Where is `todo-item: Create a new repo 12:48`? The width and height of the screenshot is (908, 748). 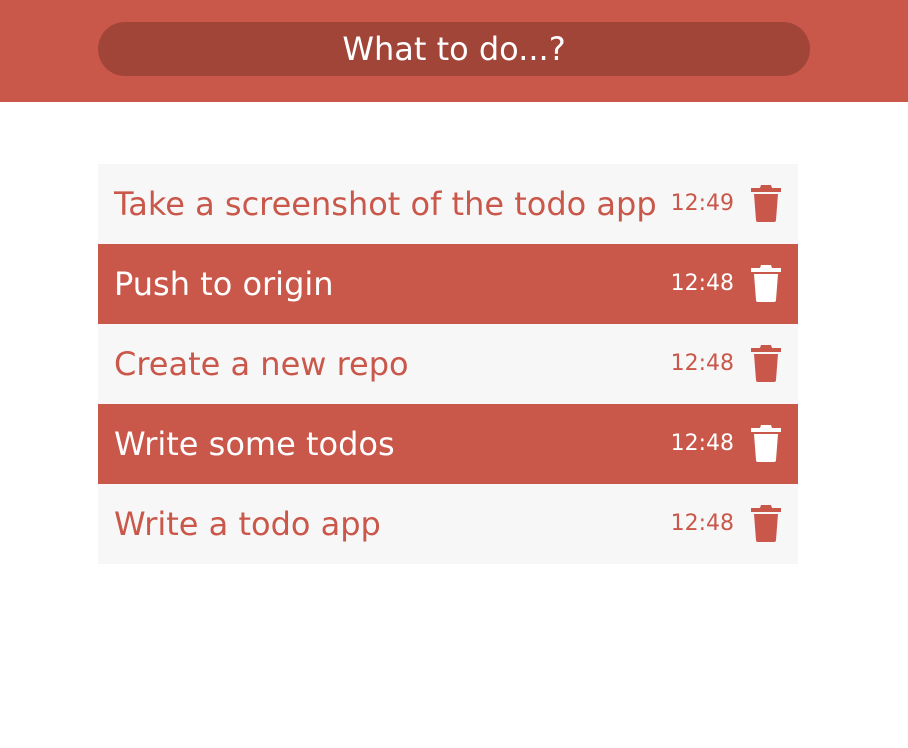 todo-item: Create a new repo 12:48 is located at coordinates (448, 364).